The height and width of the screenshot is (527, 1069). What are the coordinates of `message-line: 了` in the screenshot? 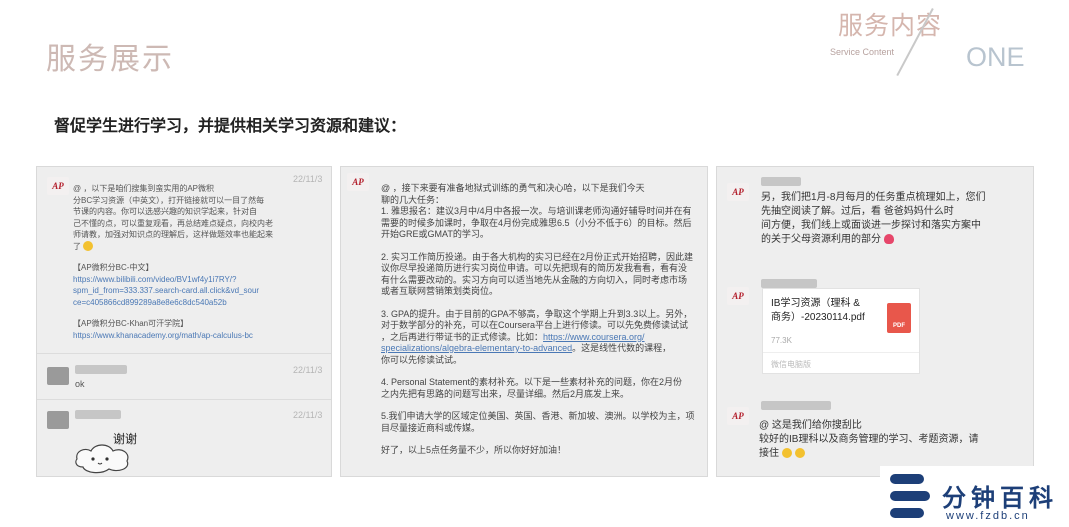 It's located at (77, 246).